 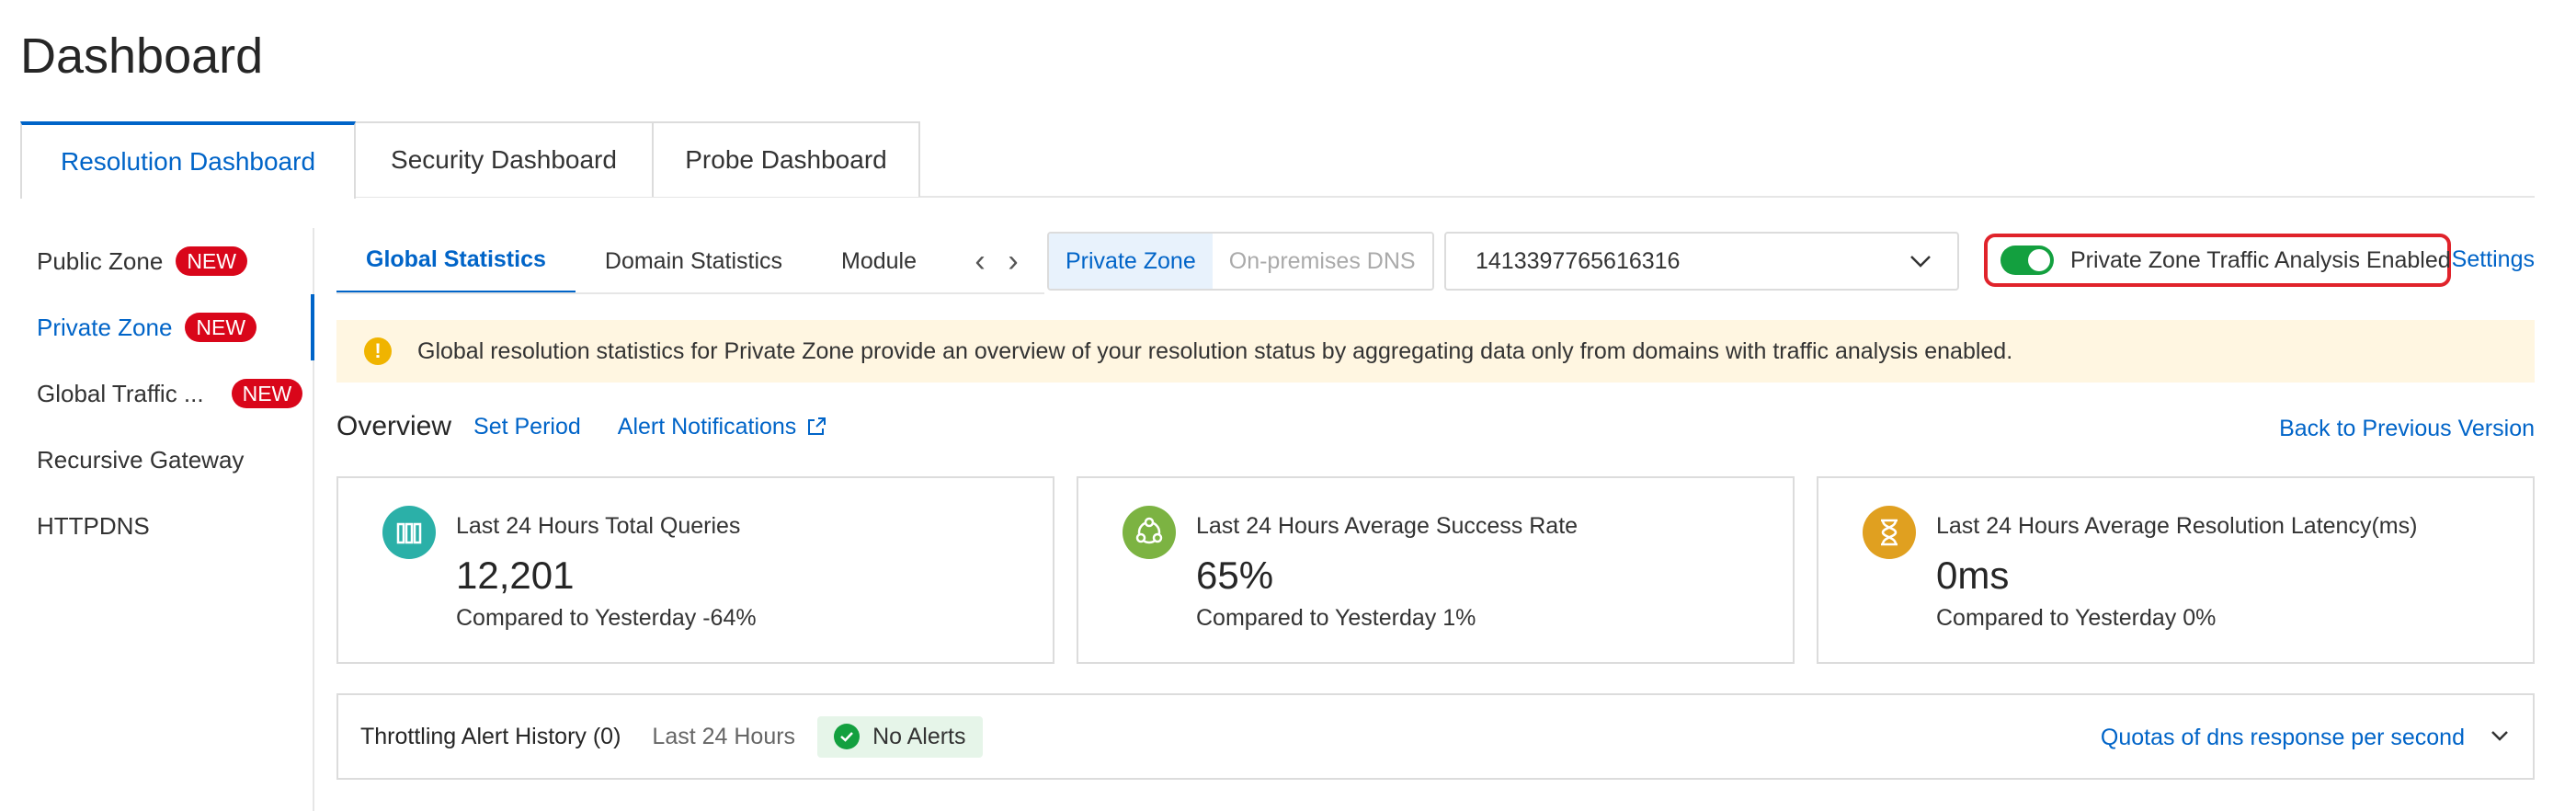 I want to click on check-circle-icon, so click(x=847, y=736).